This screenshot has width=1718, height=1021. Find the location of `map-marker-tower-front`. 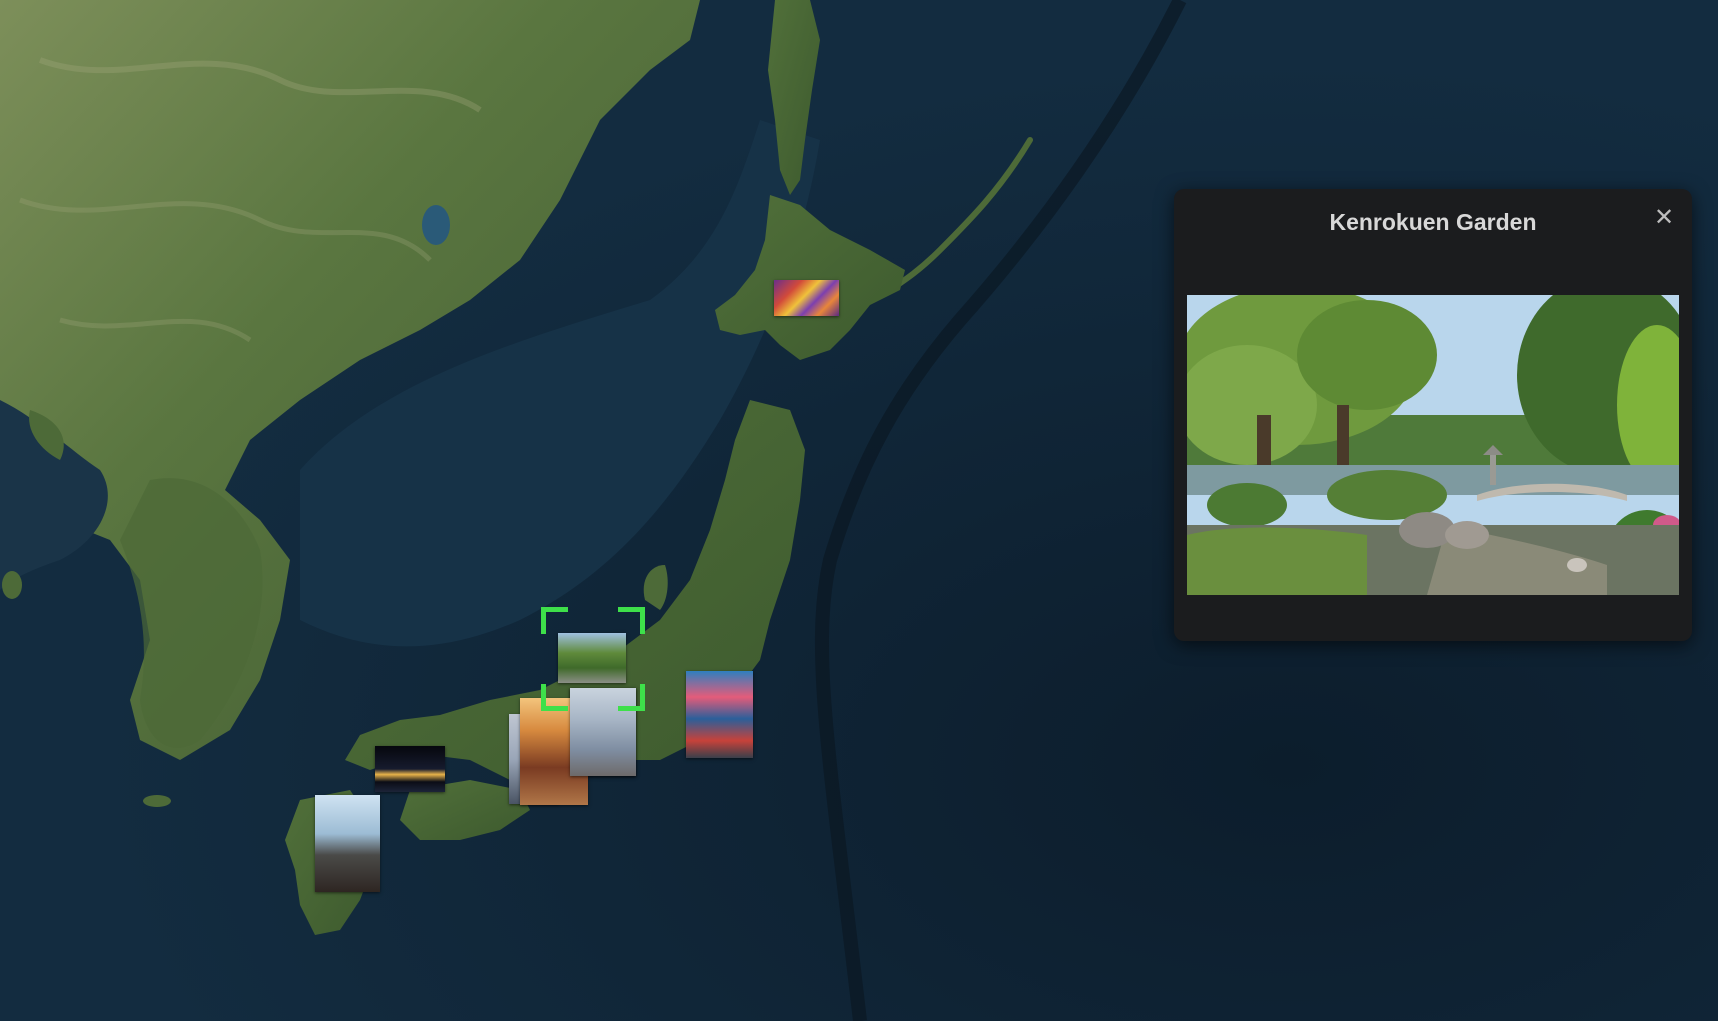

map-marker-tower-front is located at coordinates (603, 732).